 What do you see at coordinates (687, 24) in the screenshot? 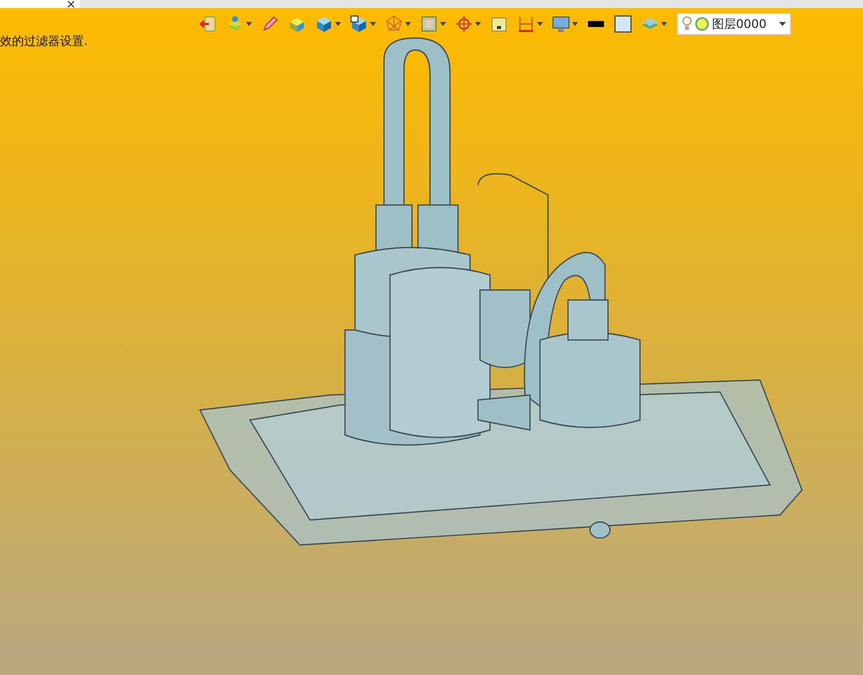
I see `lightbulb-icon` at bounding box center [687, 24].